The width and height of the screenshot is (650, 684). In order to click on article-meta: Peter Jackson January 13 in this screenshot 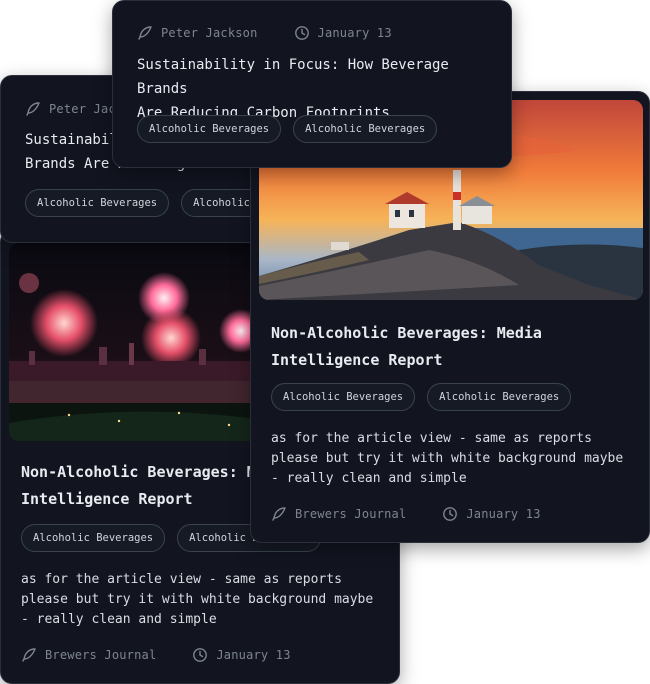, I will do `click(264, 33)`.